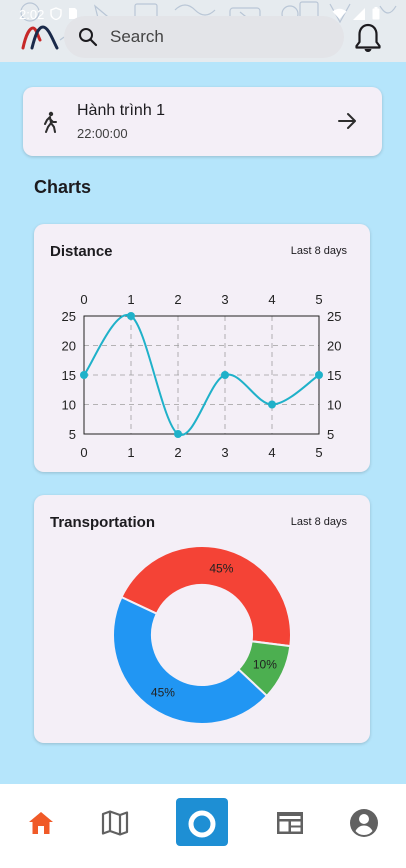  I want to click on bottom-navigation, so click(203, 826).